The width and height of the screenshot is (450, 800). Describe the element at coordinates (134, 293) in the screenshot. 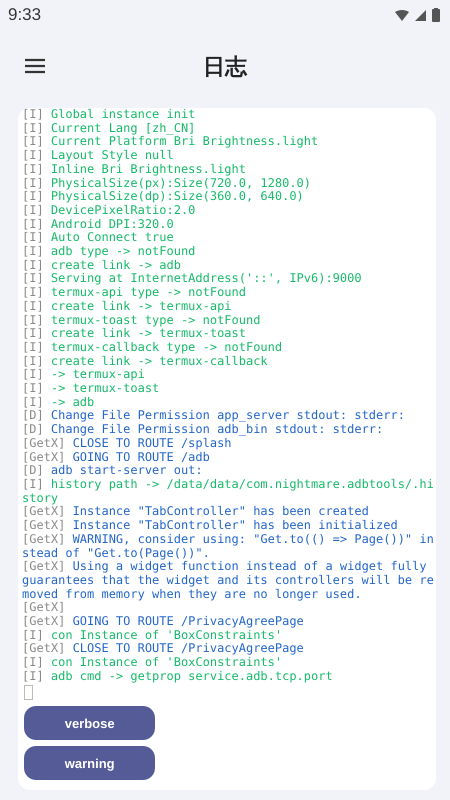

I see `log-line: [I] termux-api type -> notFound` at that location.